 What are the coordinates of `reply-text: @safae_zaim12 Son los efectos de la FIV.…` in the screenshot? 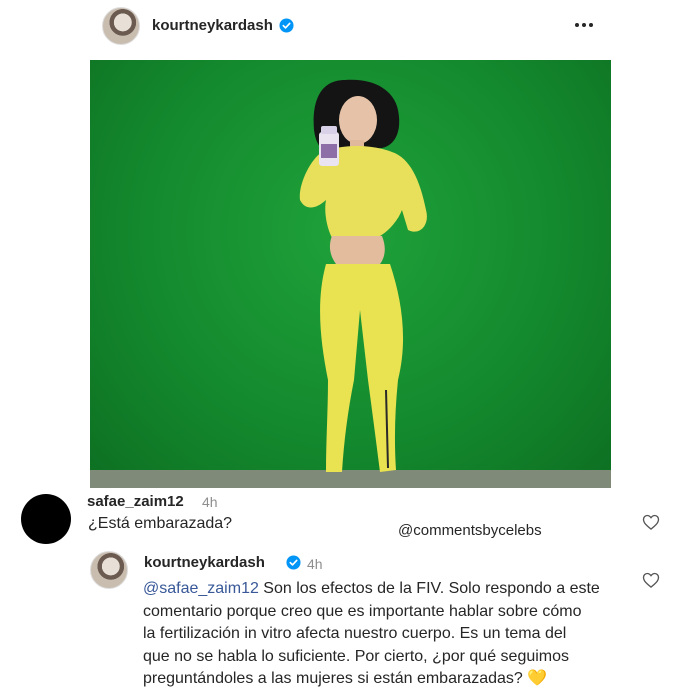 It's located at (393, 634).